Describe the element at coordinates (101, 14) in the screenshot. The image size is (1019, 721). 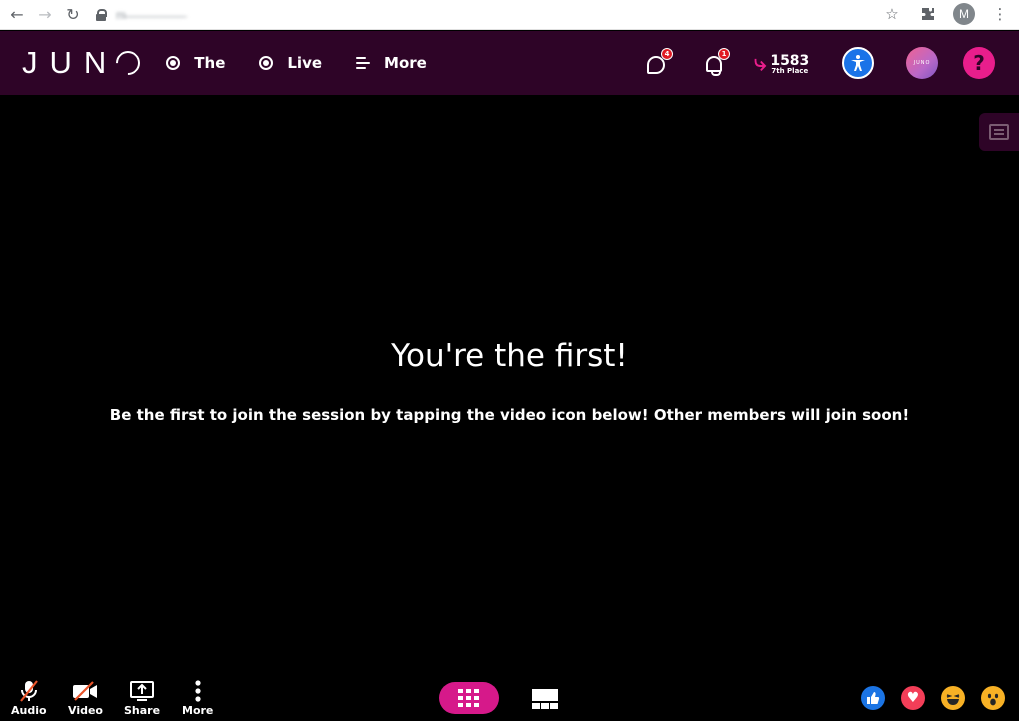
I see `lock-icon` at that location.